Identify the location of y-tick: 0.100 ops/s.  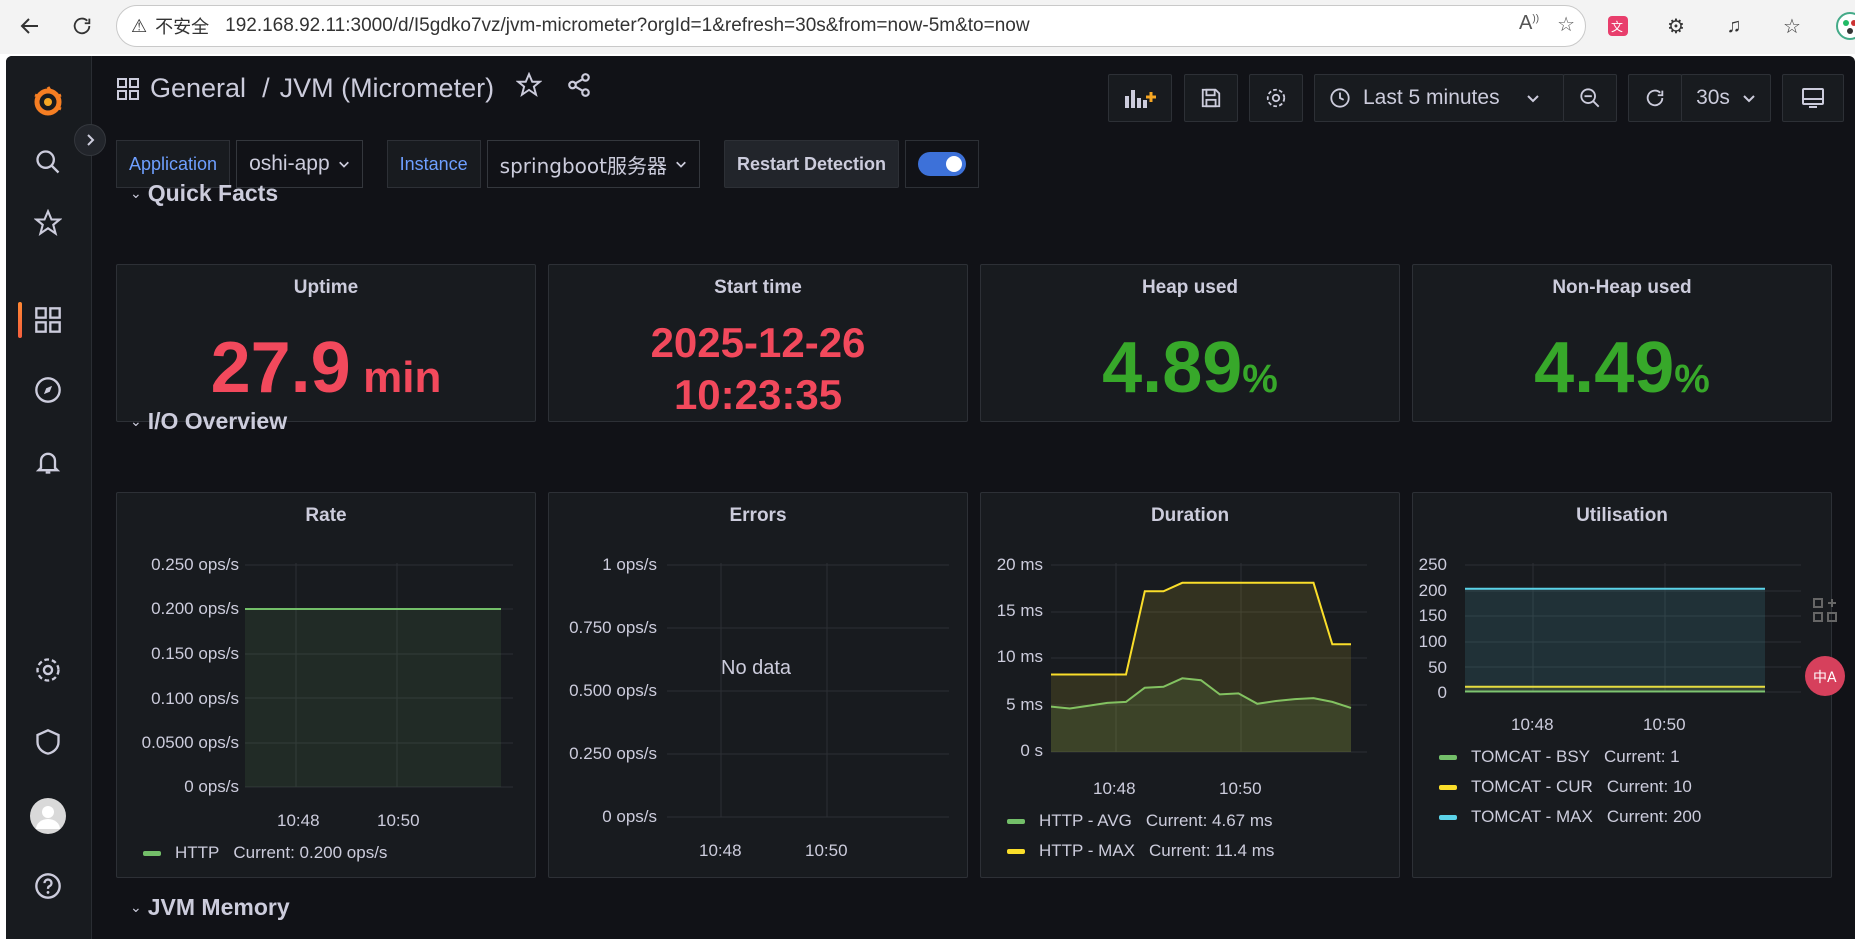
(195, 698).